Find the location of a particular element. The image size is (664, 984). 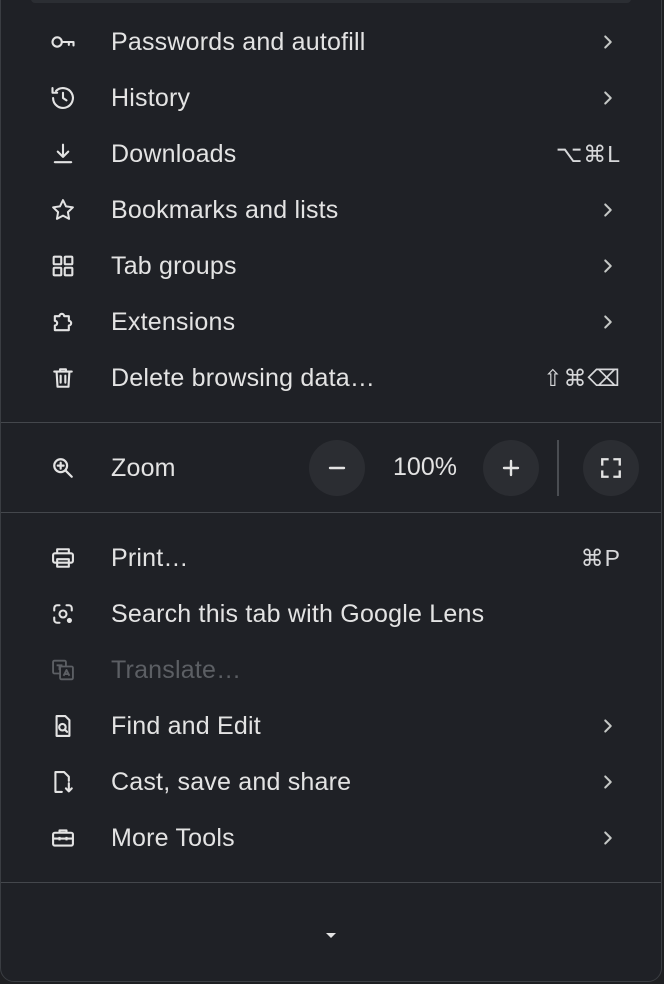

key-icon is located at coordinates (63, 42).